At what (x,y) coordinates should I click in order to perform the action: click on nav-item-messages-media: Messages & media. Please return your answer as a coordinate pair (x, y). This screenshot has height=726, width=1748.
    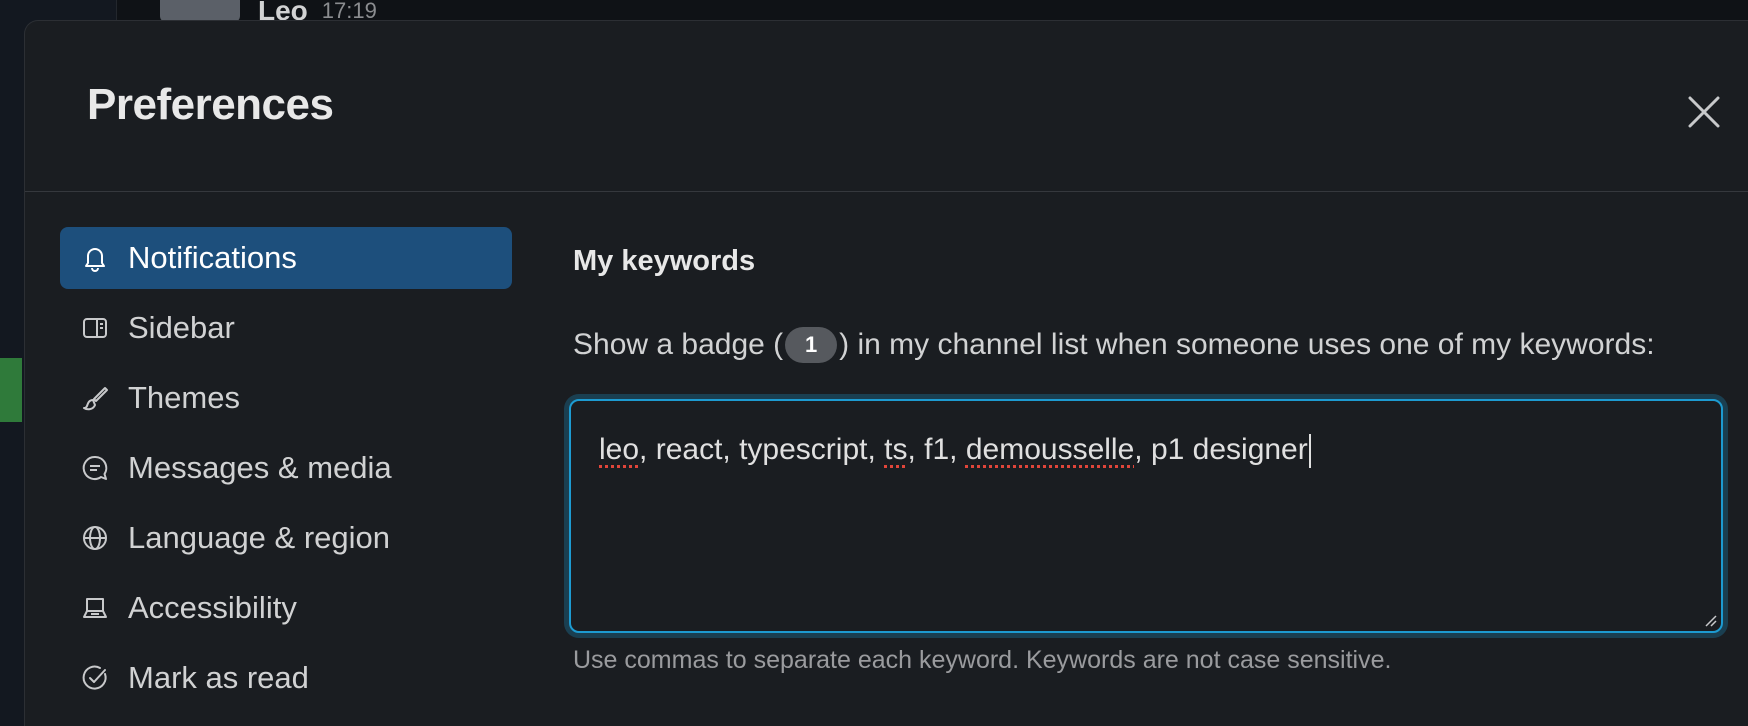
    Looking at the image, I should click on (286, 468).